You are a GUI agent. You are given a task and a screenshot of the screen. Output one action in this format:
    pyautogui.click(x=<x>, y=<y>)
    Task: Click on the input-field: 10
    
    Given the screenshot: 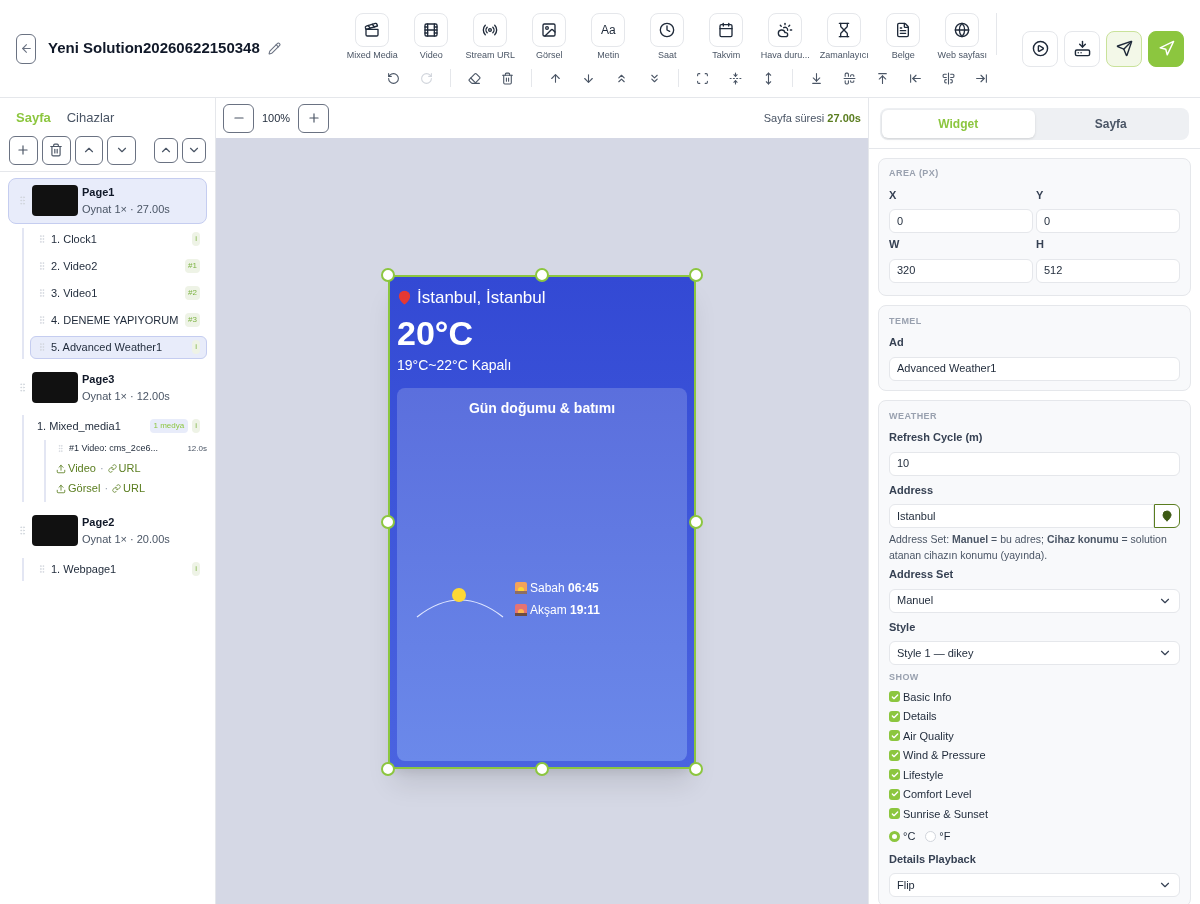 What is the action you would take?
    pyautogui.click(x=1034, y=463)
    